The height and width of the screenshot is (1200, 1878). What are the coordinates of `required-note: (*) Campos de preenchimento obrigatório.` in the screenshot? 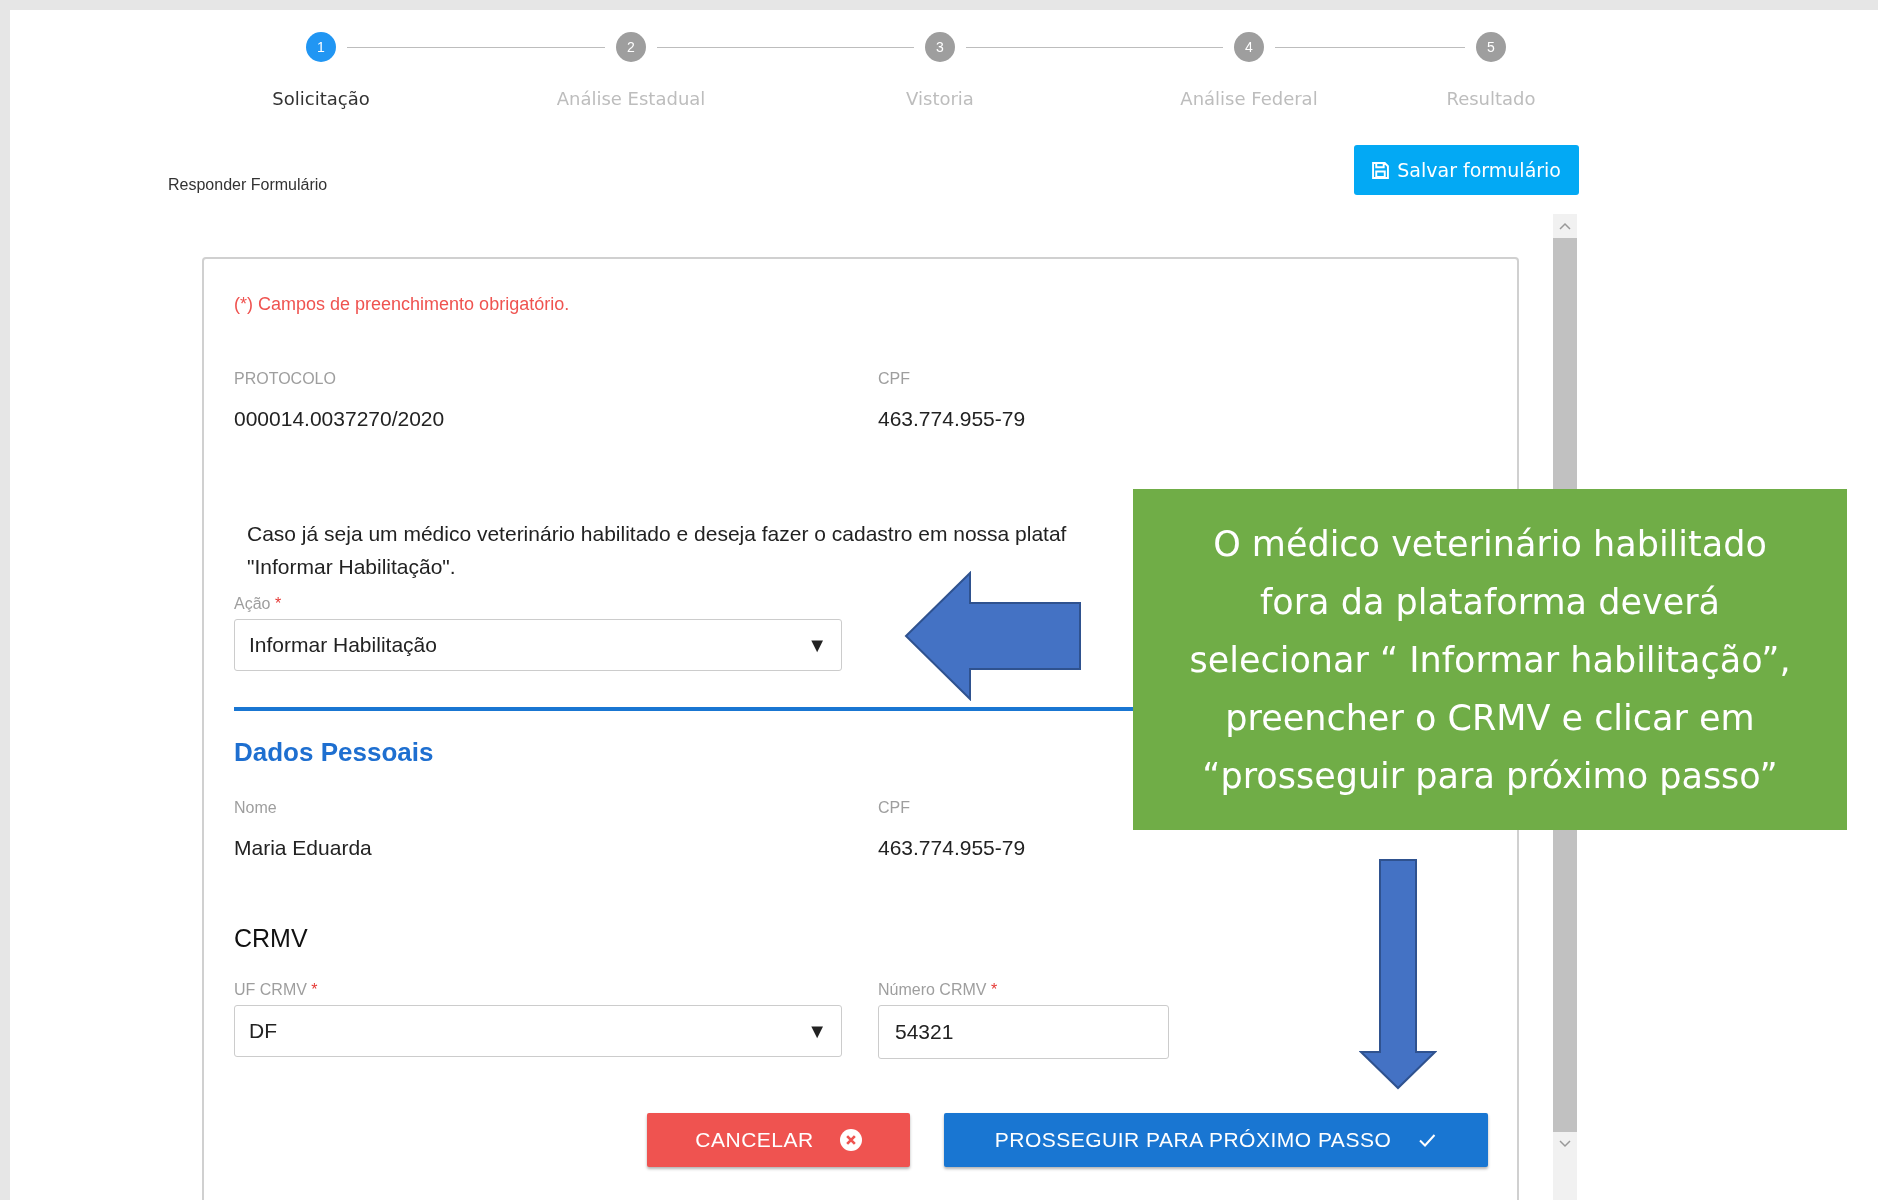 It's located at (402, 304).